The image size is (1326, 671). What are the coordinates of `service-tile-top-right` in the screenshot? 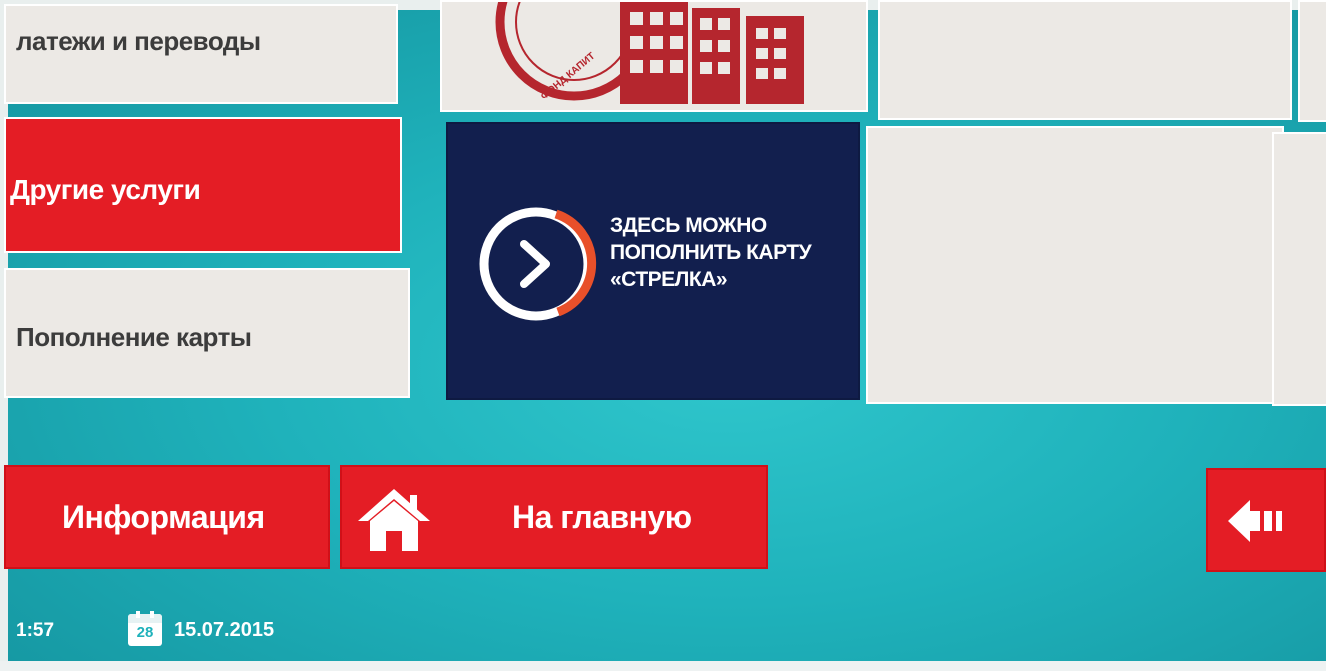 It's located at (1085, 60).